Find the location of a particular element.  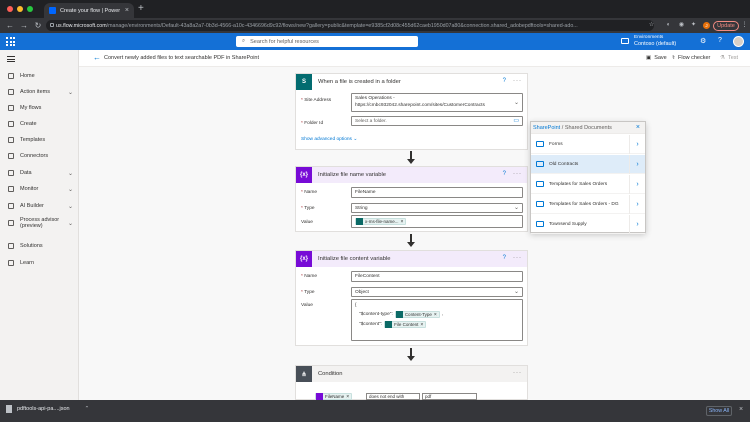

operator-dropdown: does not end with is located at coordinates (393, 396).